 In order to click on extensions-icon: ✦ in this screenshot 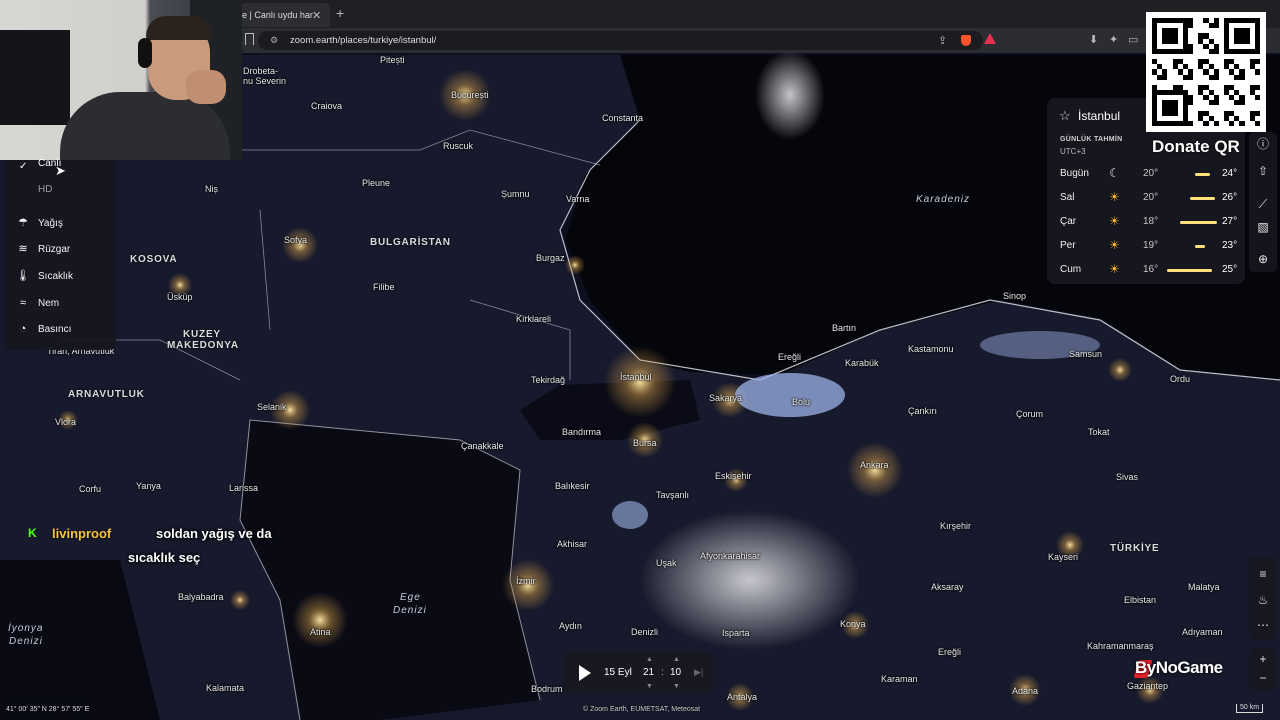, I will do `click(1113, 39)`.